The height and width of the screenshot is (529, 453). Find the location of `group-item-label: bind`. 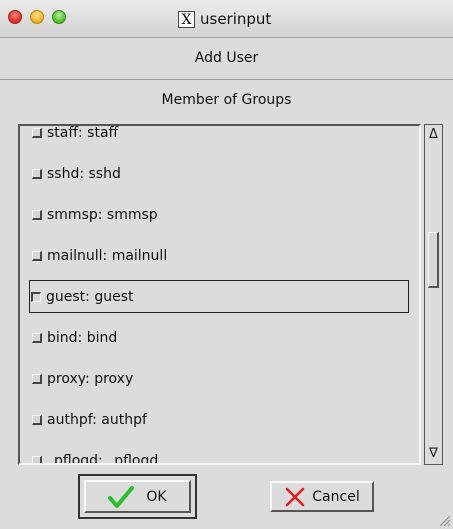

group-item-label: bind is located at coordinates (82, 337).